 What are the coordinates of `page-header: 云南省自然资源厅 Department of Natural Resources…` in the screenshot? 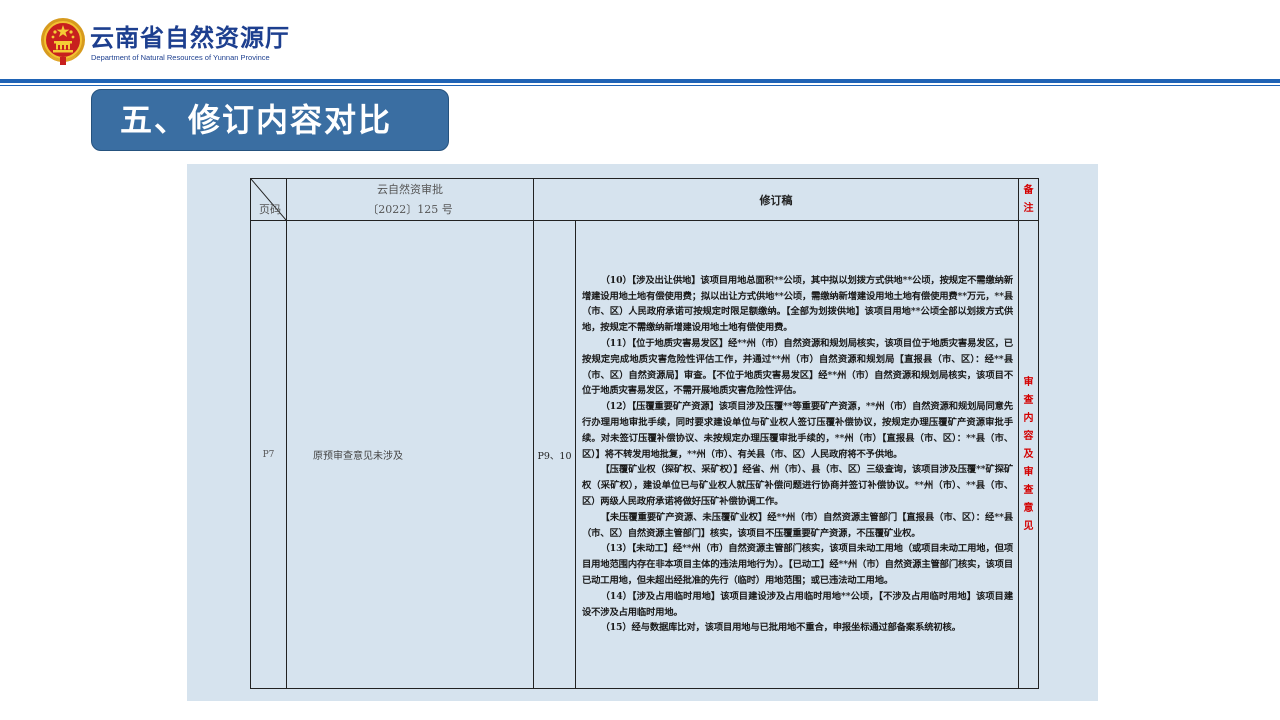 It's located at (640, 43).